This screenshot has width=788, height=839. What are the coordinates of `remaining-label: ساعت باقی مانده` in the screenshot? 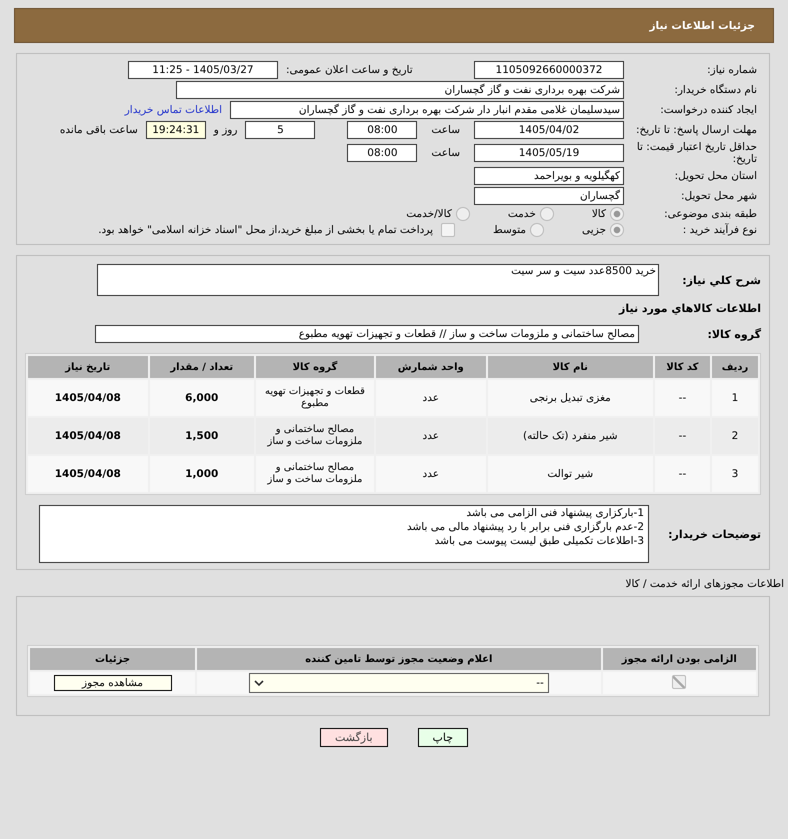 It's located at (99, 130).